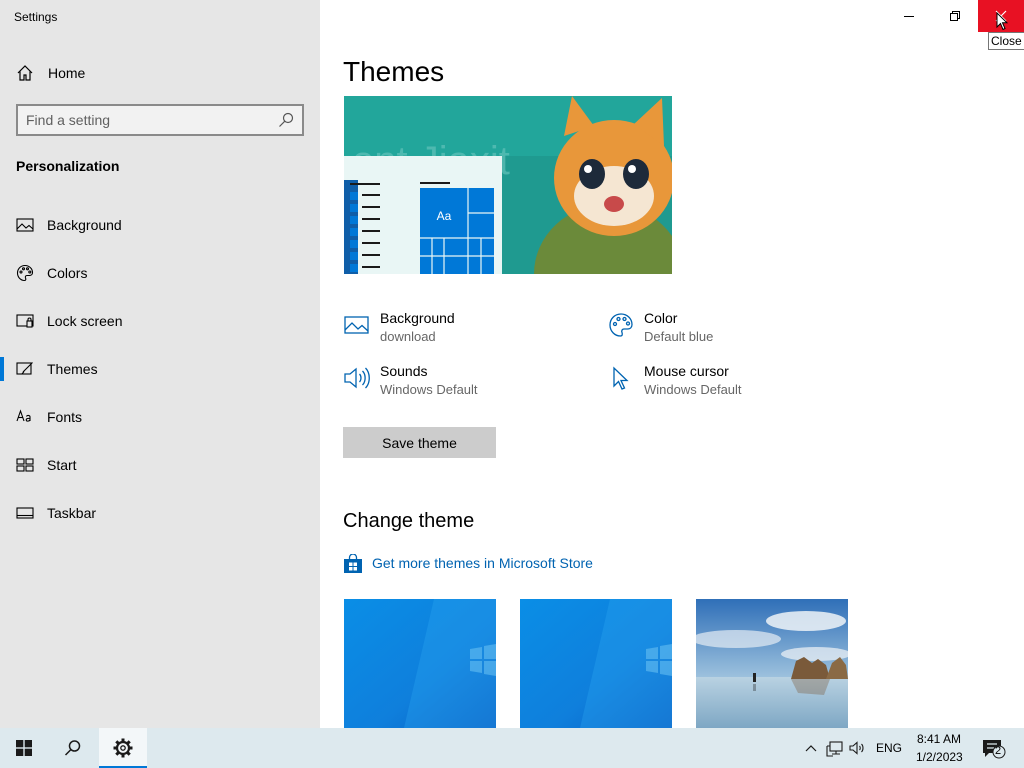 The height and width of the screenshot is (768, 1024). I want to click on chevron-up-icon, so click(811, 748).